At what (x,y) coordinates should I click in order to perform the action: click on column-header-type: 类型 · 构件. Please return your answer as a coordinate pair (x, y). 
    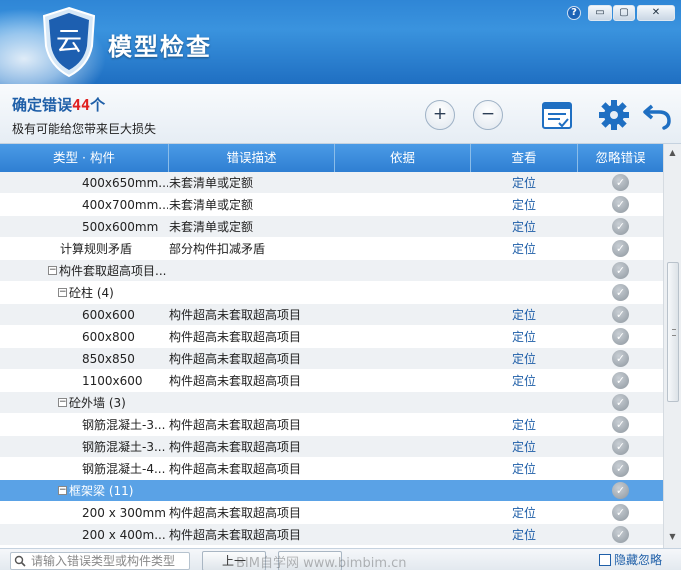
    Looking at the image, I should click on (84, 158).